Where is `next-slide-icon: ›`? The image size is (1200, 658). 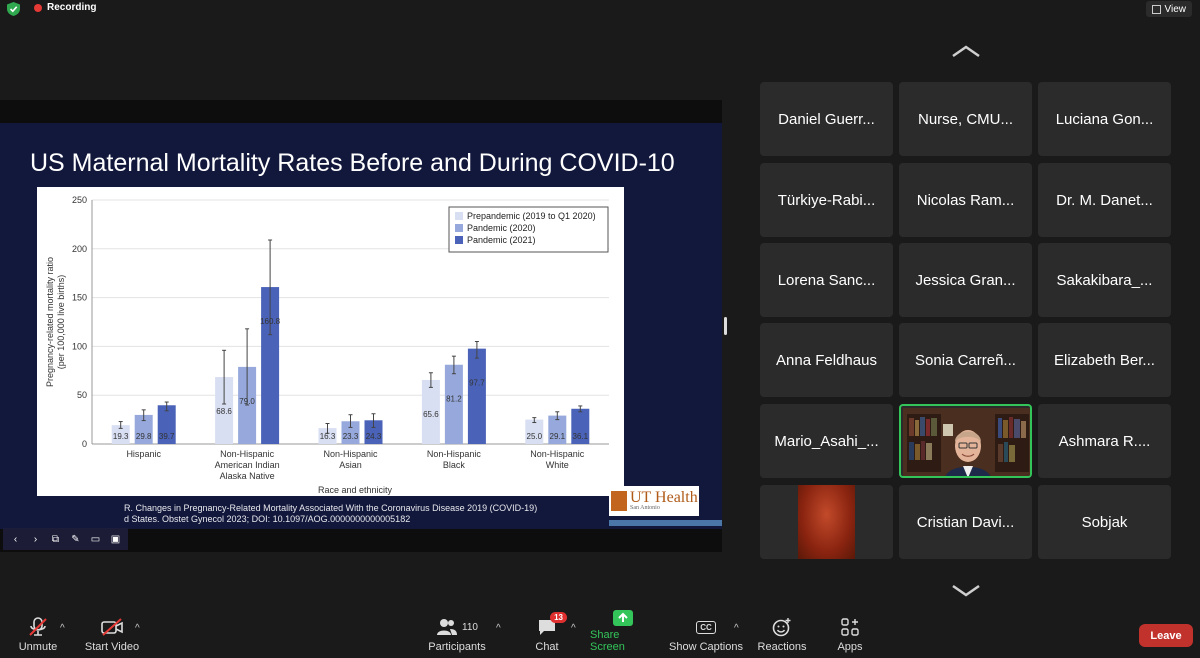 next-slide-icon: › is located at coordinates (35, 539).